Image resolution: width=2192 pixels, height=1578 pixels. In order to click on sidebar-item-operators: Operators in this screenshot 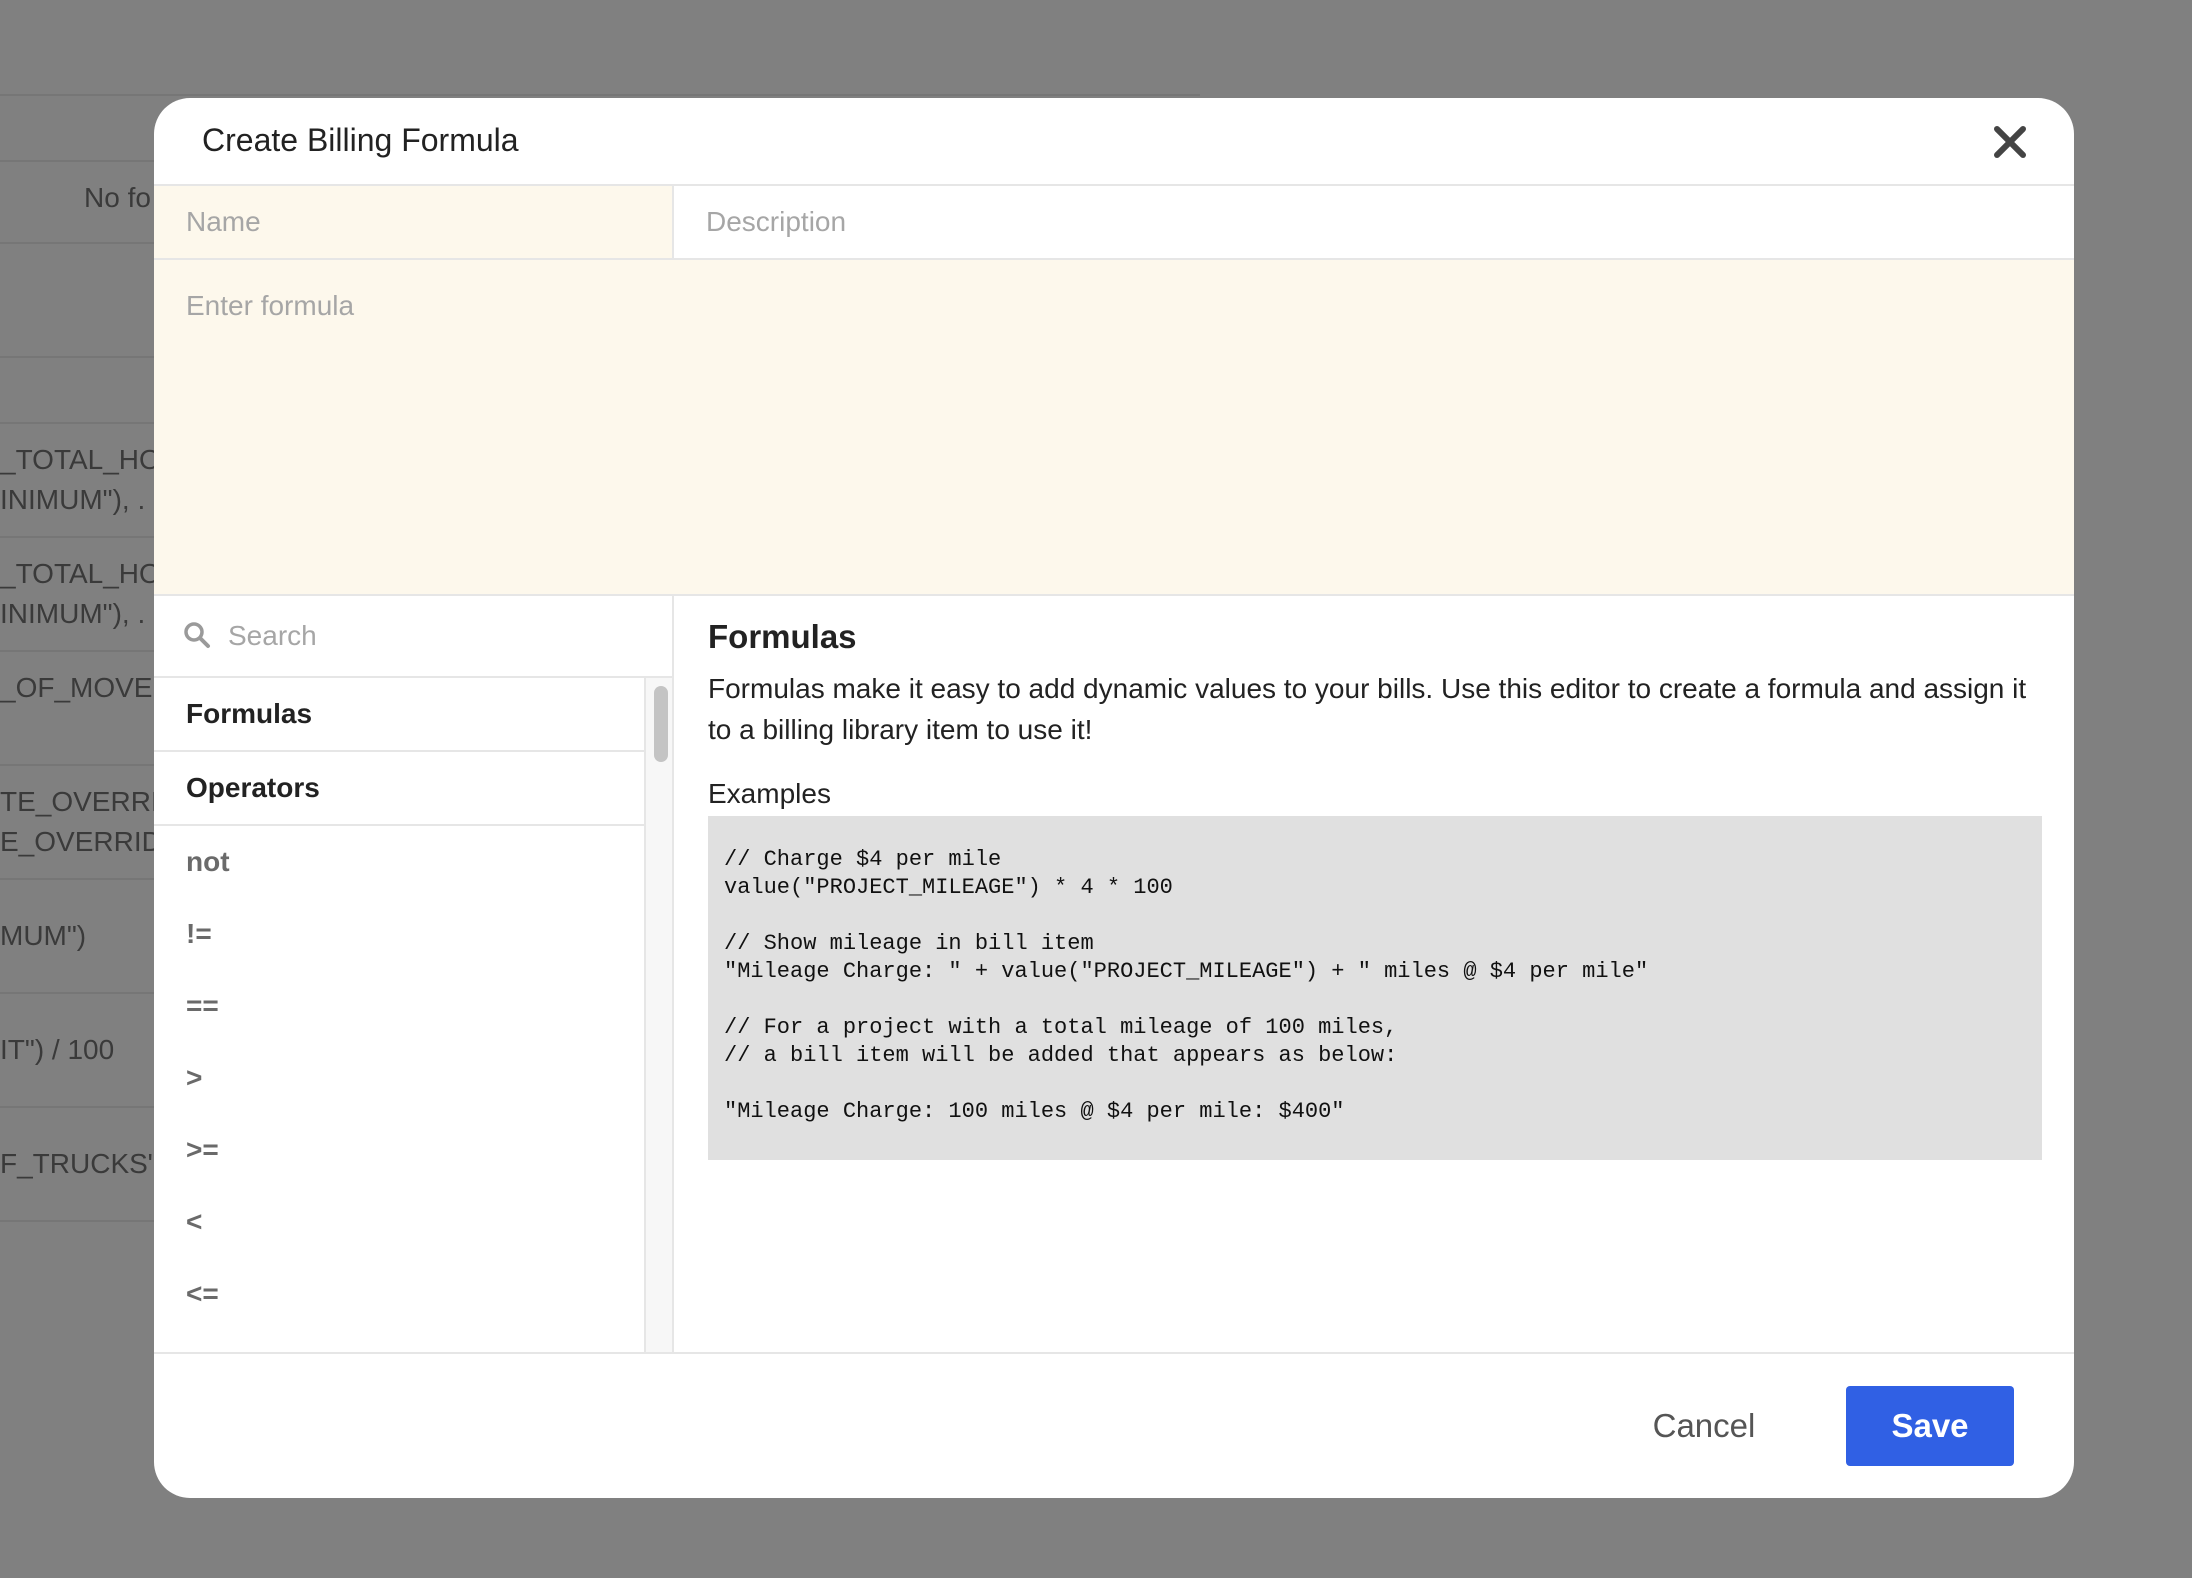, I will do `click(399, 789)`.